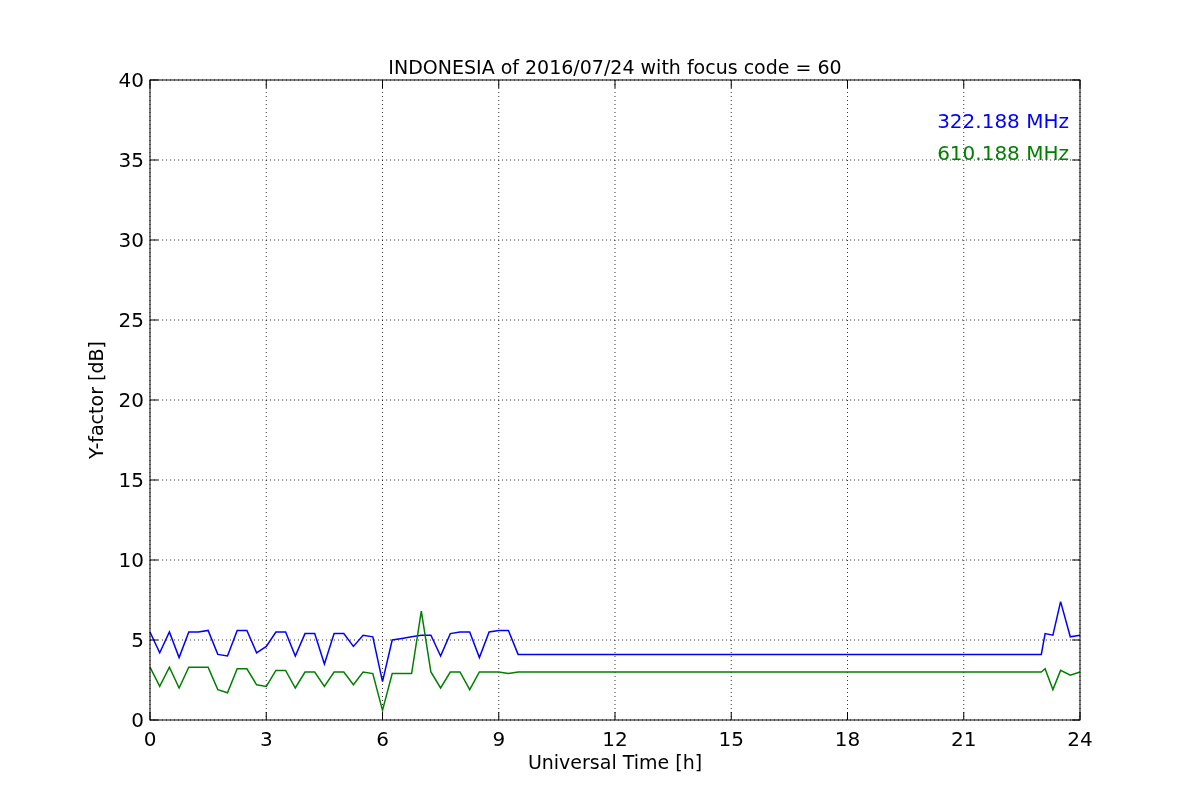 The height and width of the screenshot is (800, 1200). Describe the element at coordinates (1003, 121) in the screenshot. I see `legend-label: 322.188 MHz` at that location.